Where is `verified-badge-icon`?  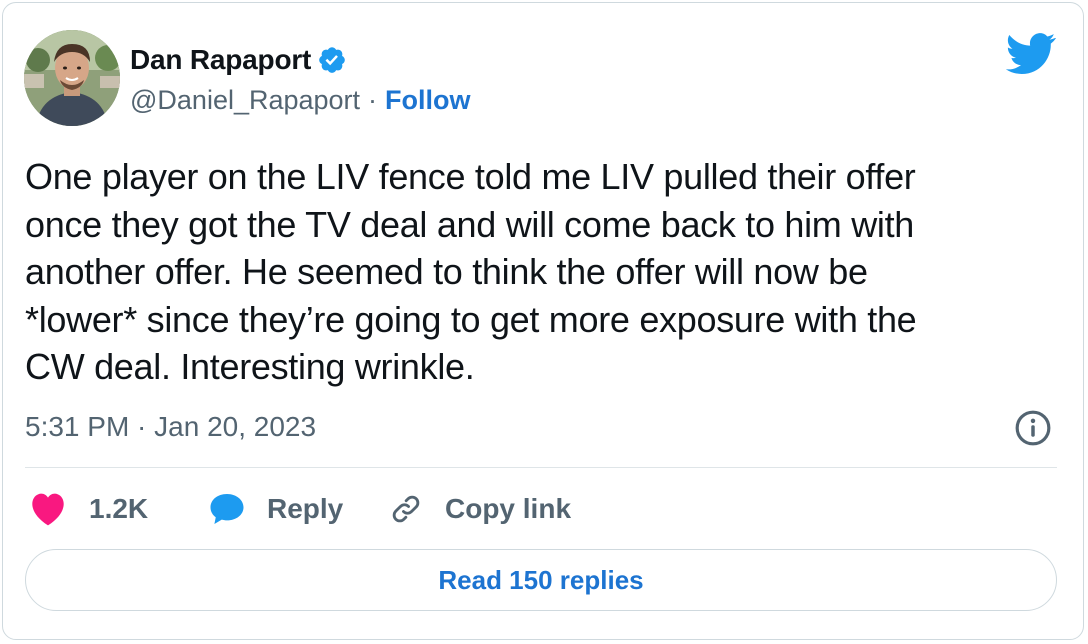
verified-badge-icon is located at coordinates (332, 60).